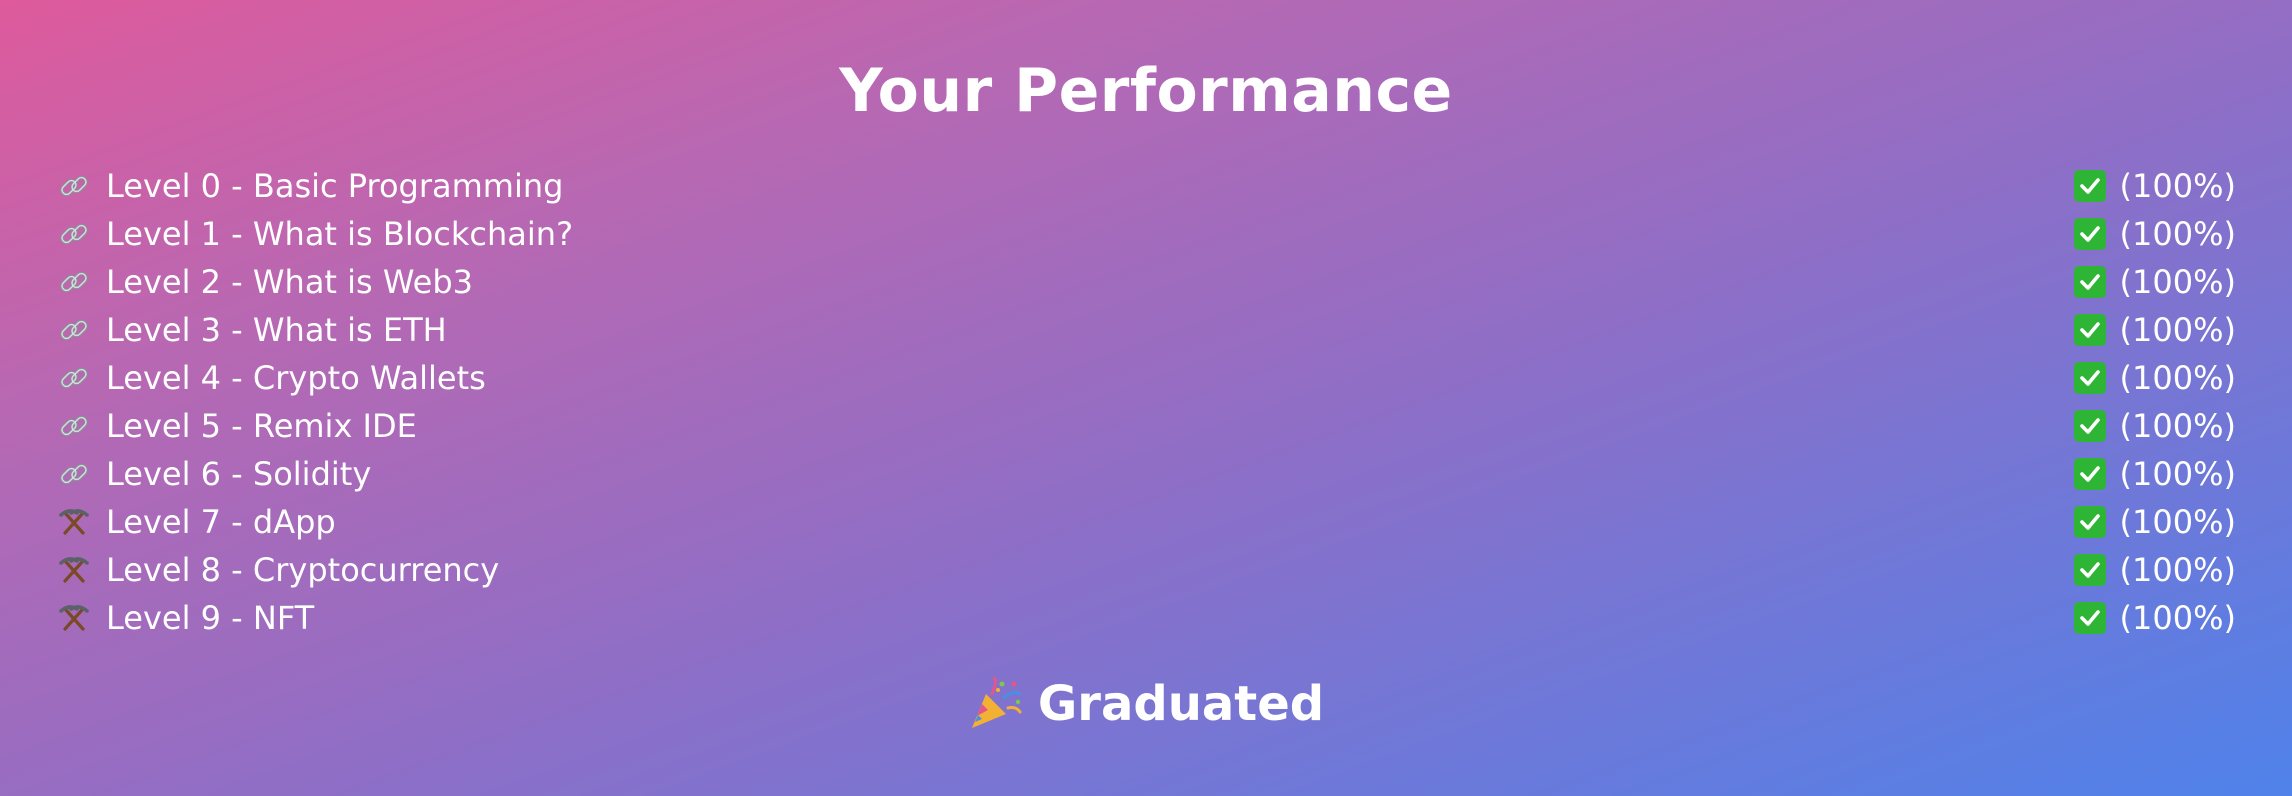 This screenshot has width=2292, height=796. Describe the element at coordinates (1146, 618) in the screenshot. I see `level-row: Level 9 - NFT (100%)` at that location.